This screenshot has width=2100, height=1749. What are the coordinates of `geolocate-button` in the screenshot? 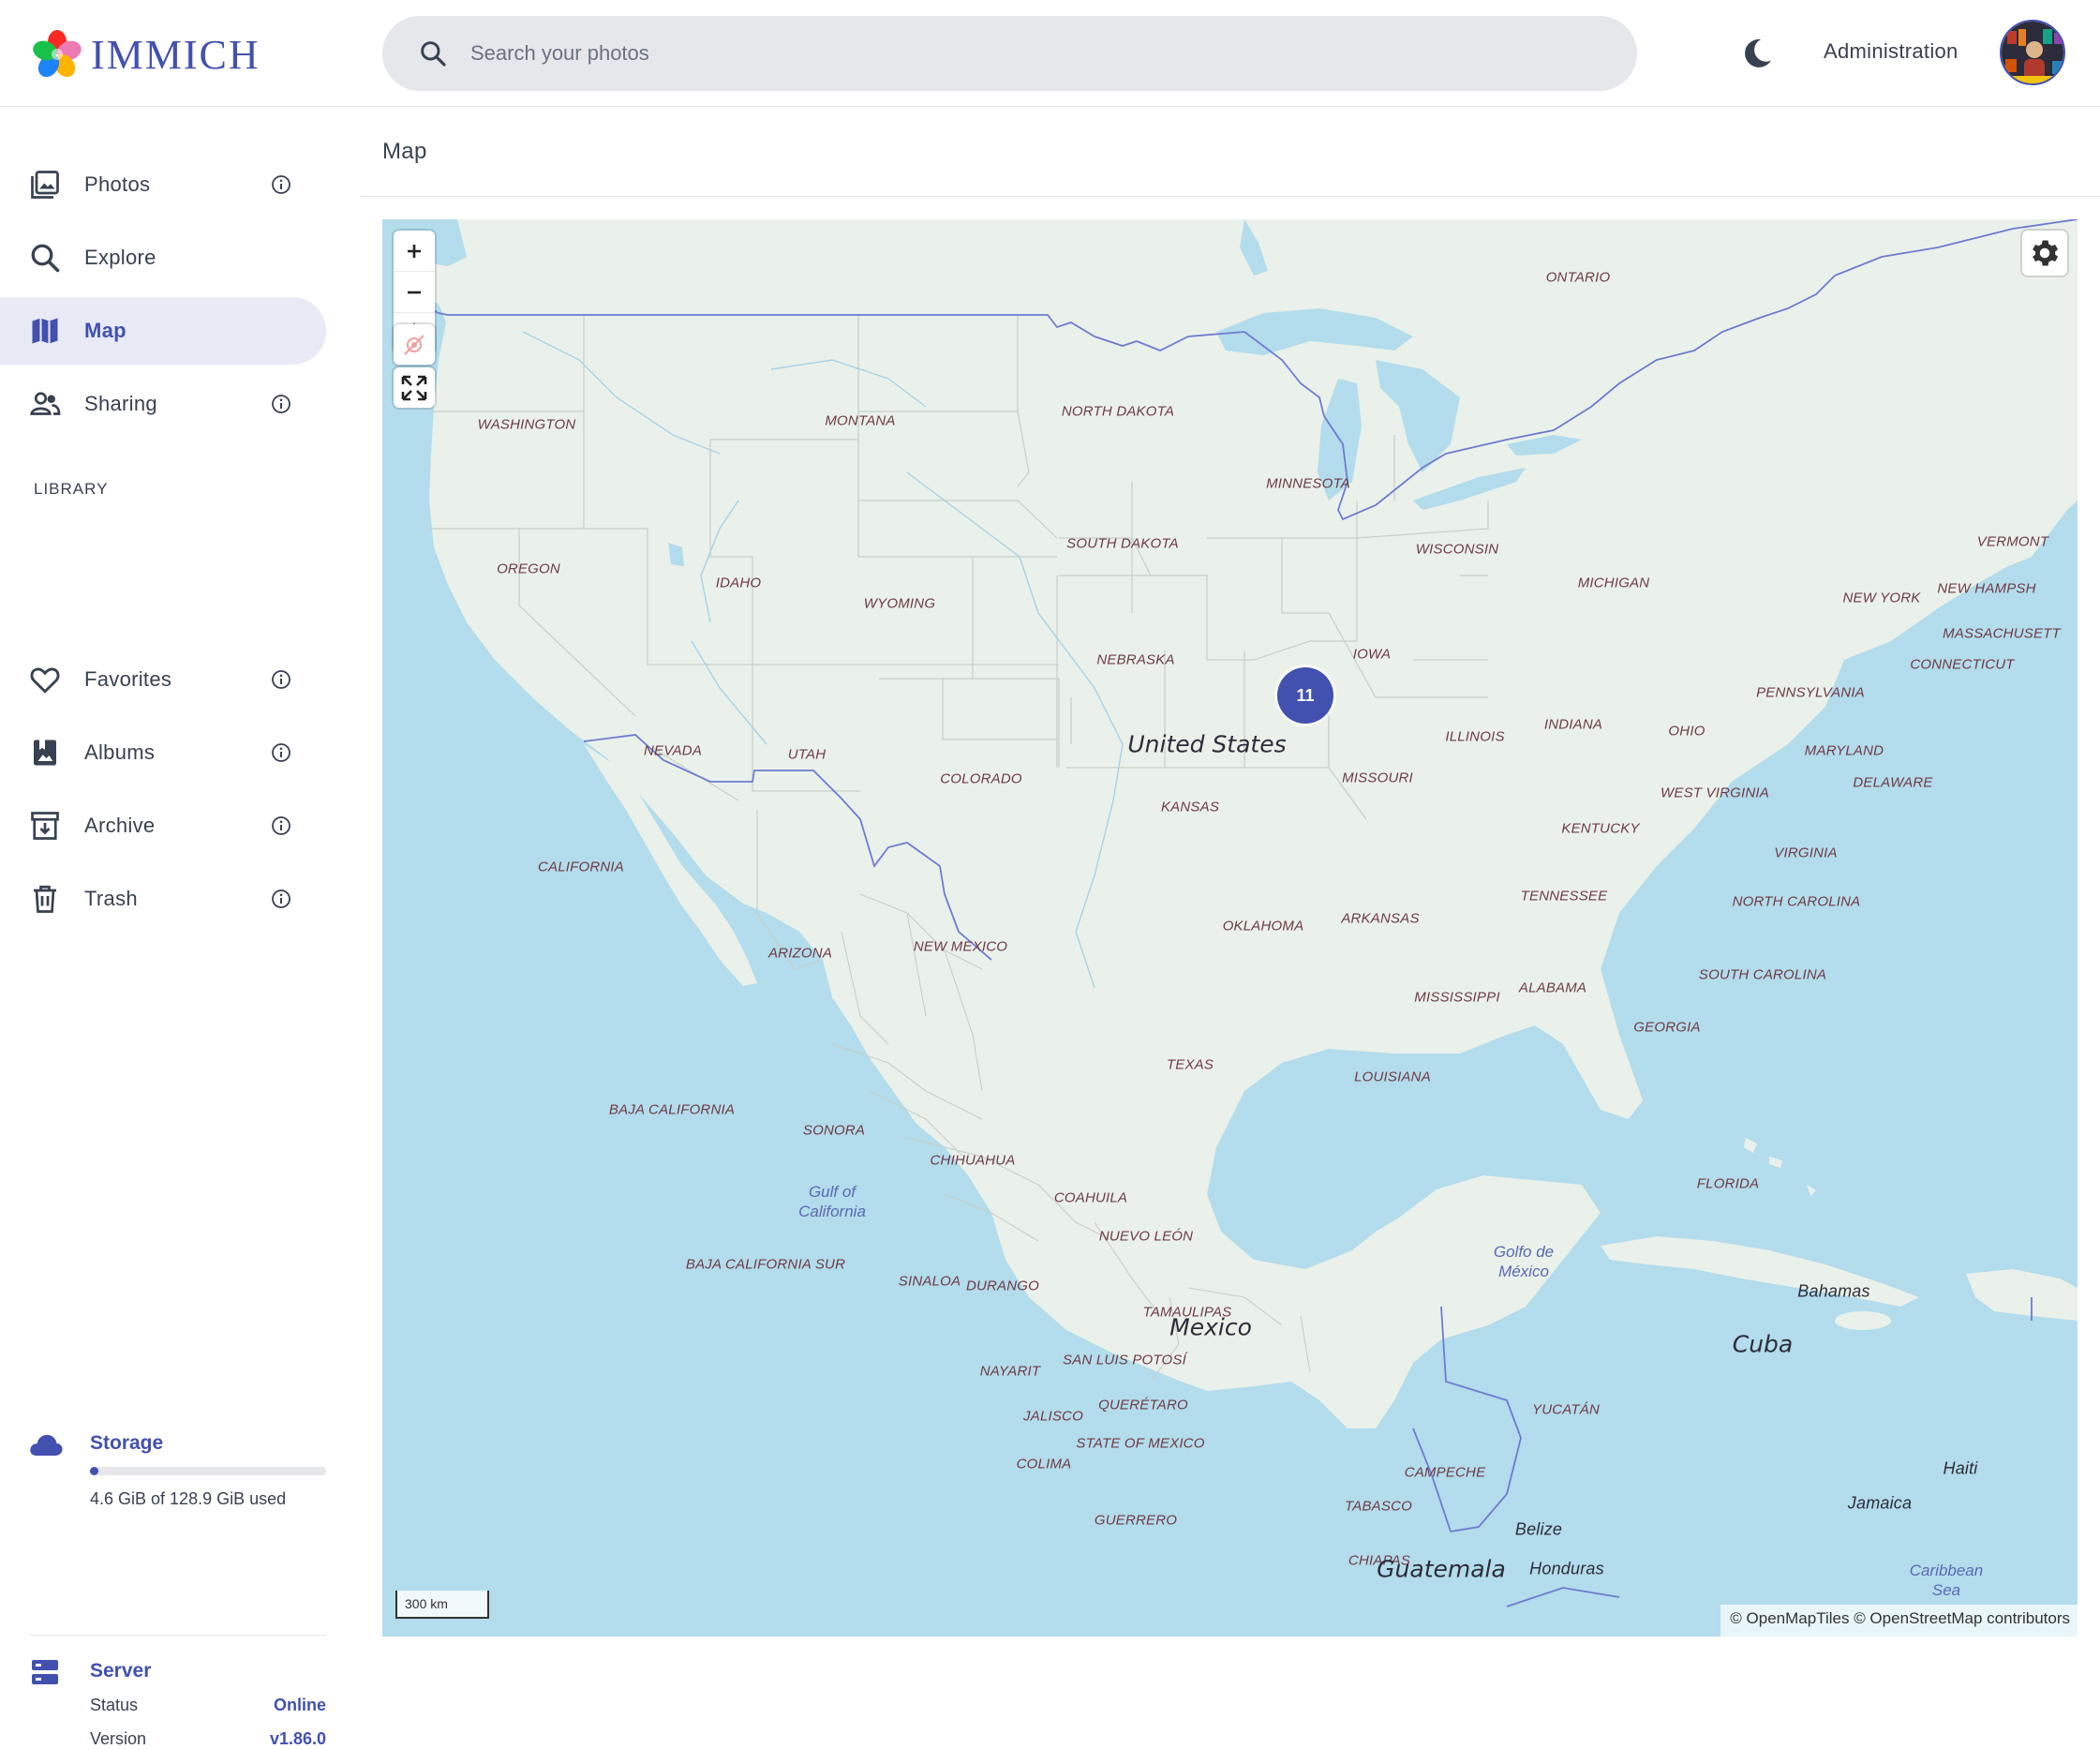 It's located at (414, 344).